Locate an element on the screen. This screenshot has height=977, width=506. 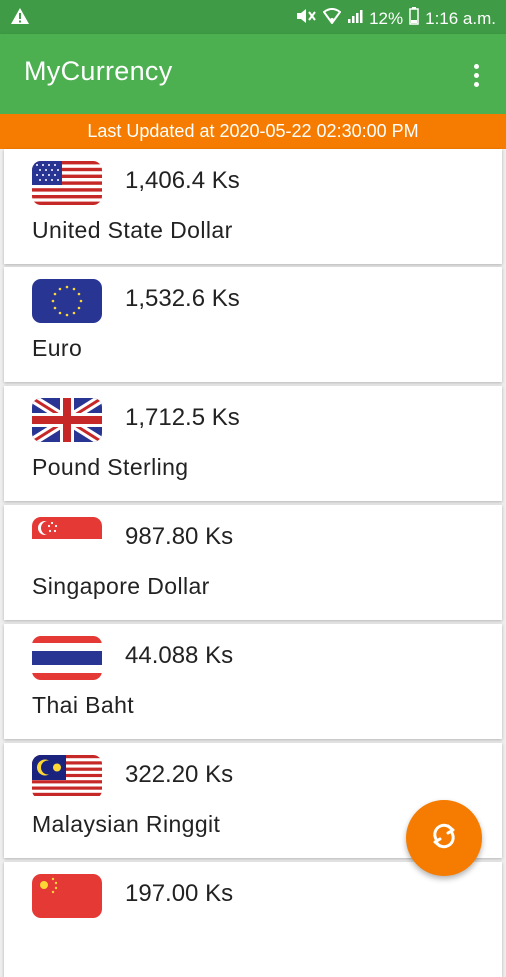
currency-name: United State Dollar is located at coordinates (132, 230).